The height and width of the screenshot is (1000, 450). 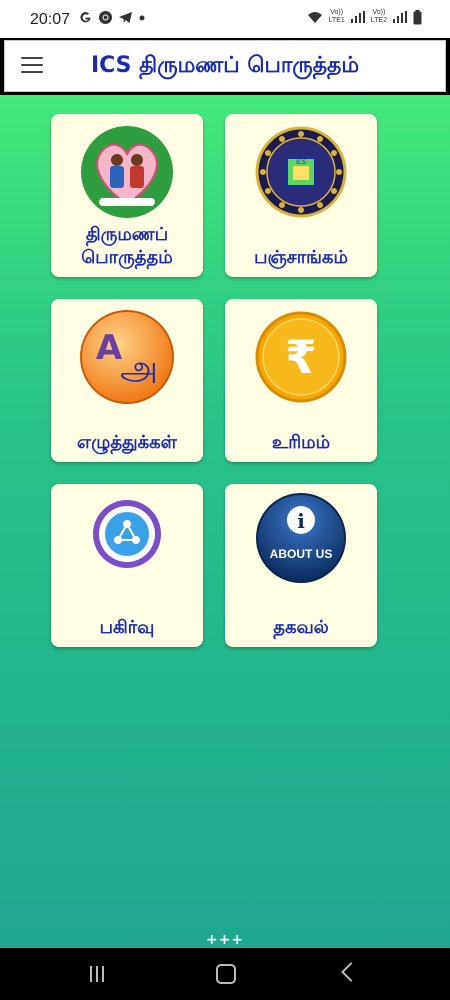 What do you see at coordinates (400, 17) in the screenshot?
I see `signal-2-icon` at bounding box center [400, 17].